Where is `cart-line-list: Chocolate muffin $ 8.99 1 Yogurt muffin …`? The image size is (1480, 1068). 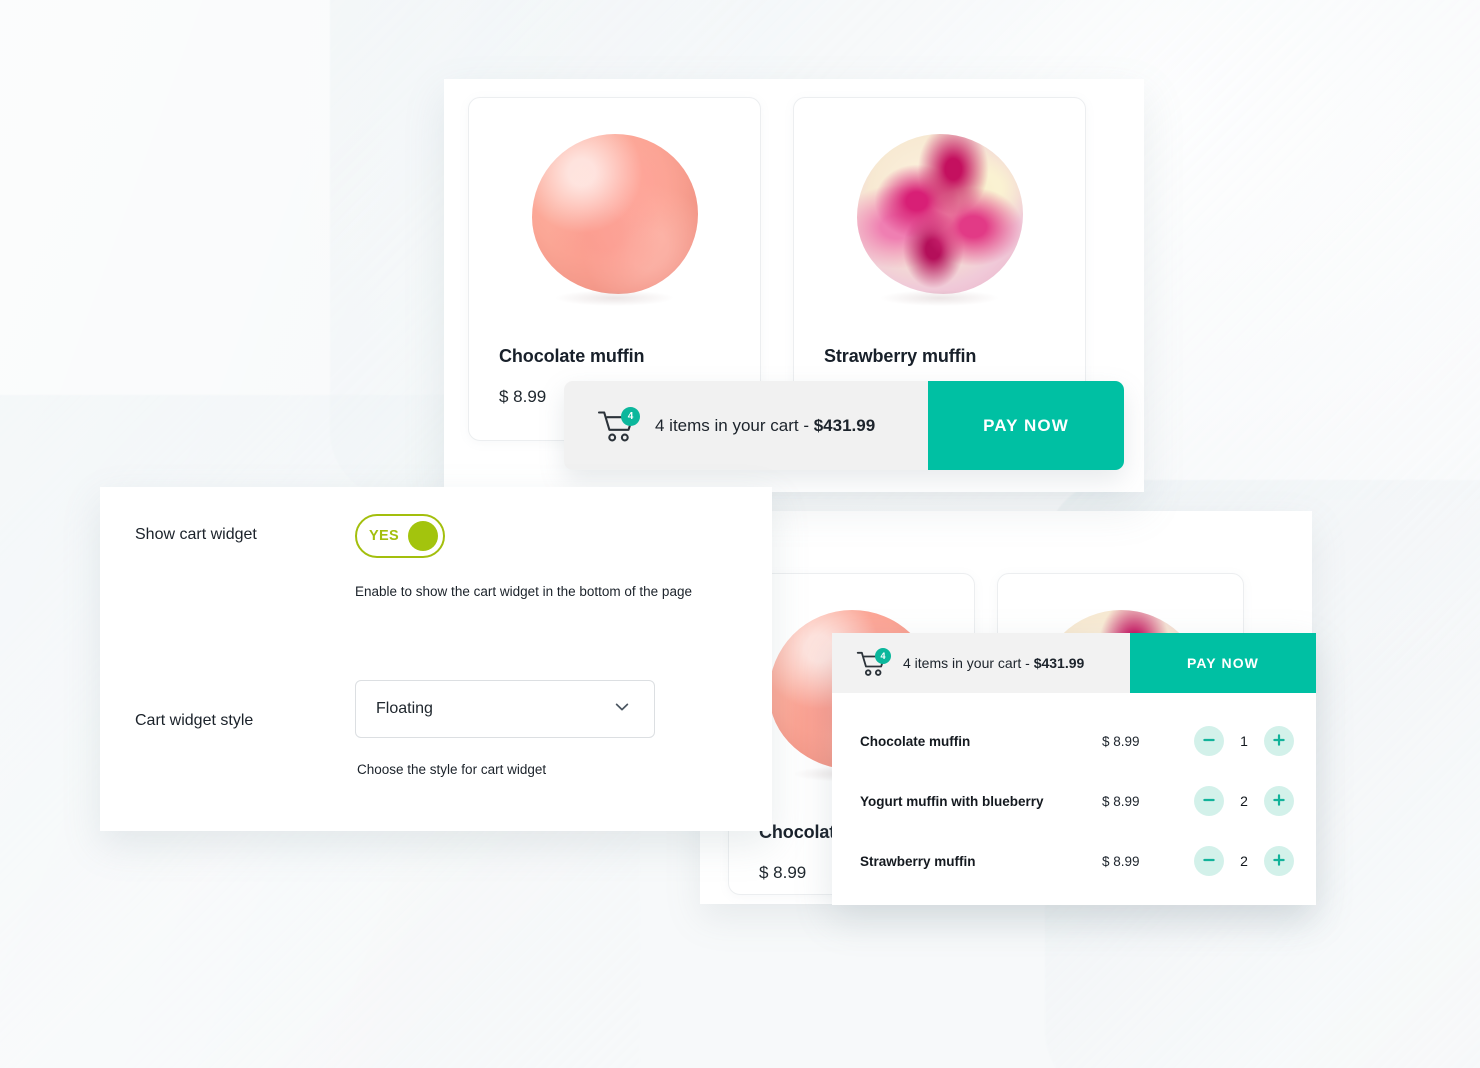 cart-line-list: Chocolate muffin $ 8.99 1 Yogurt muffin … is located at coordinates (1074, 792).